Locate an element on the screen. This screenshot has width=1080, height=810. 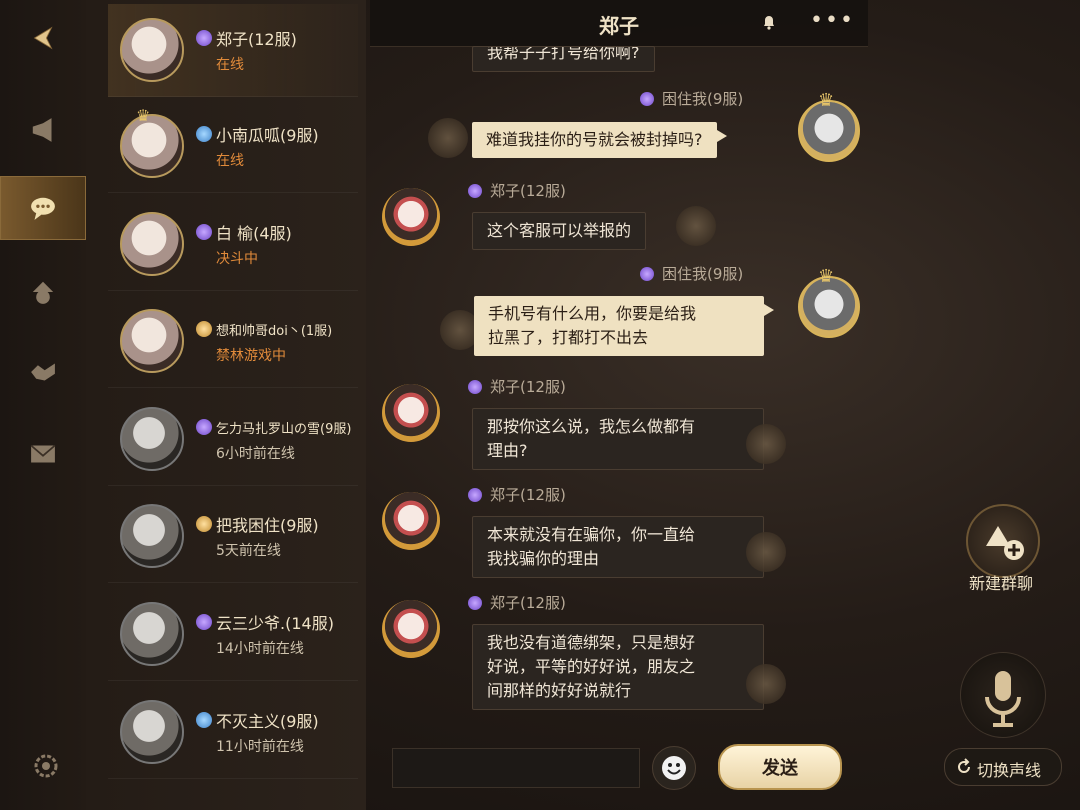
back-button is located at coordinates (43, 38).